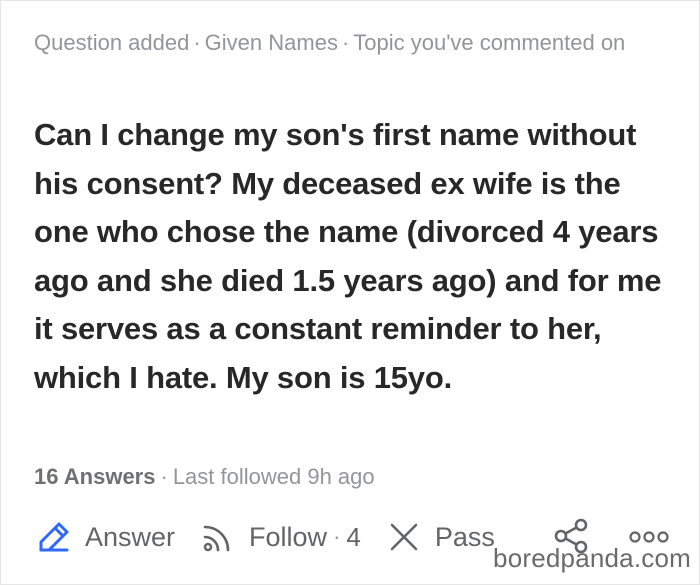  I want to click on meta-topic-link: Given Names, so click(271, 42).